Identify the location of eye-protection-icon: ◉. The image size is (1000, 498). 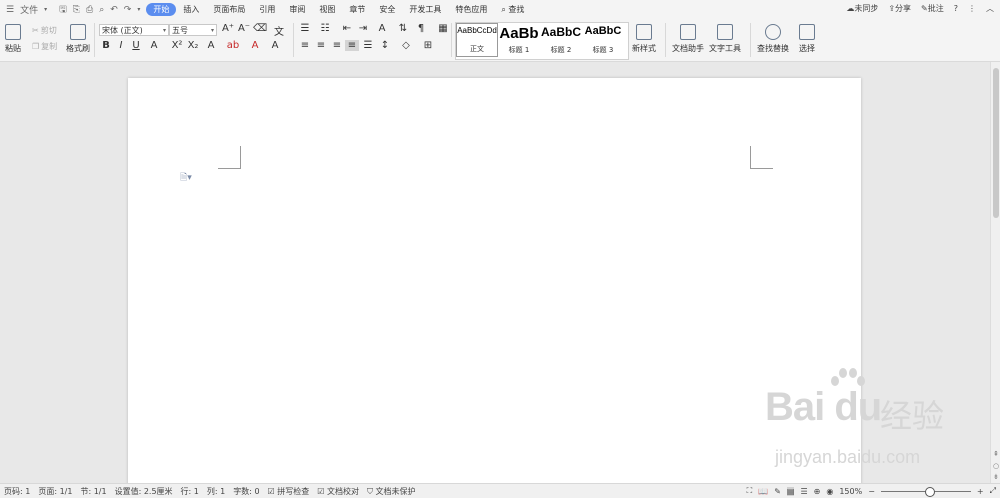
(829, 491).